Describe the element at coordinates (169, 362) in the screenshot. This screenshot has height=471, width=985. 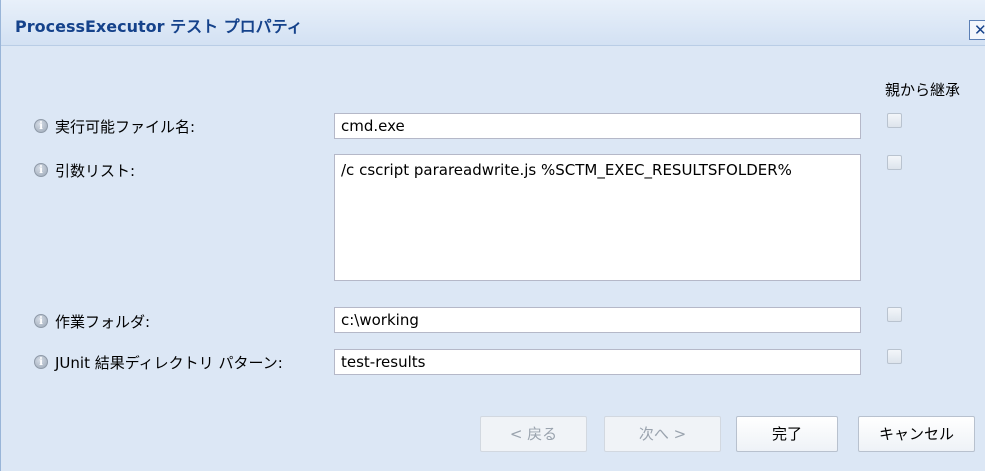
I see `junit-pattern-label: JUnit 結果ディレクトリ パターン:` at that location.